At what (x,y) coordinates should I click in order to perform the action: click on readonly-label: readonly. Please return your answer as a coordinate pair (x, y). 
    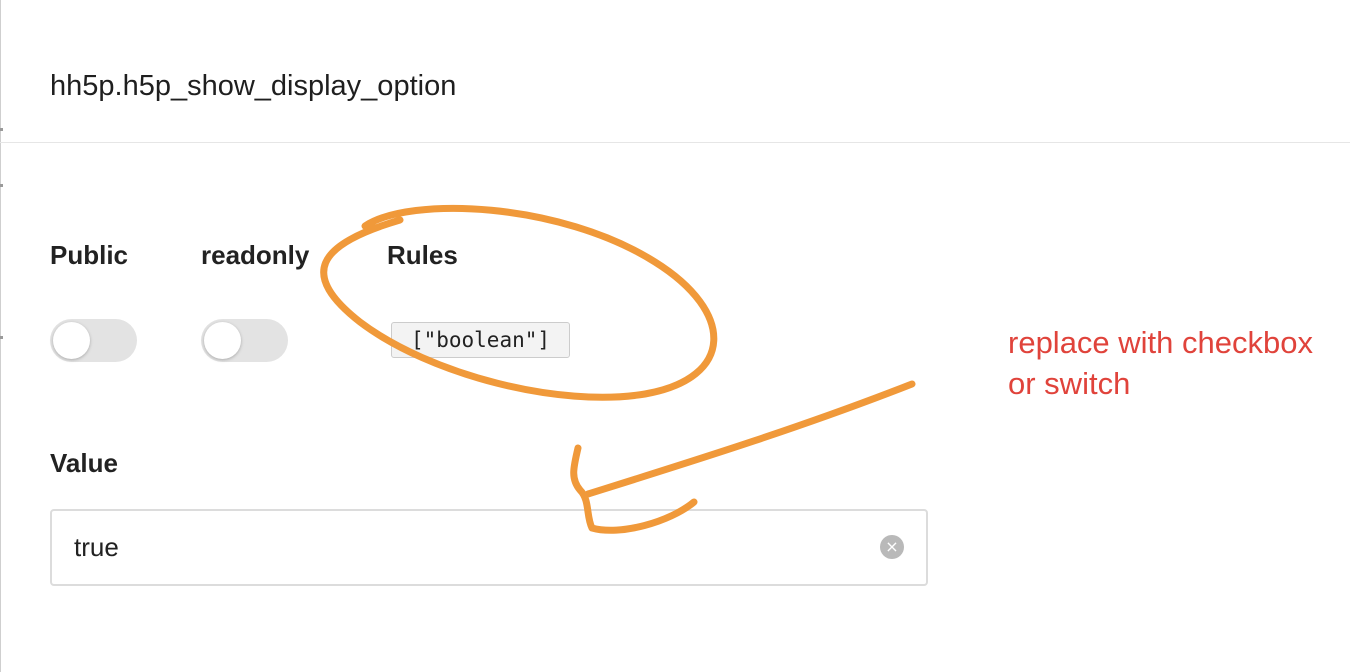
    Looking at the image, I should click on (255, 255).